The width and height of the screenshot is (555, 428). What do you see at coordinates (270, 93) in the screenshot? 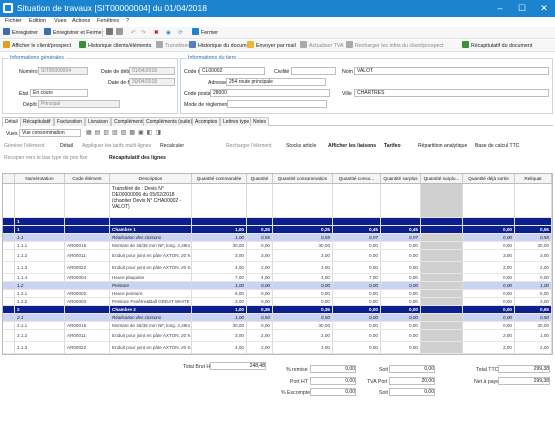
I see `code-postal-field: 28000` at bounding box center [270, 93].